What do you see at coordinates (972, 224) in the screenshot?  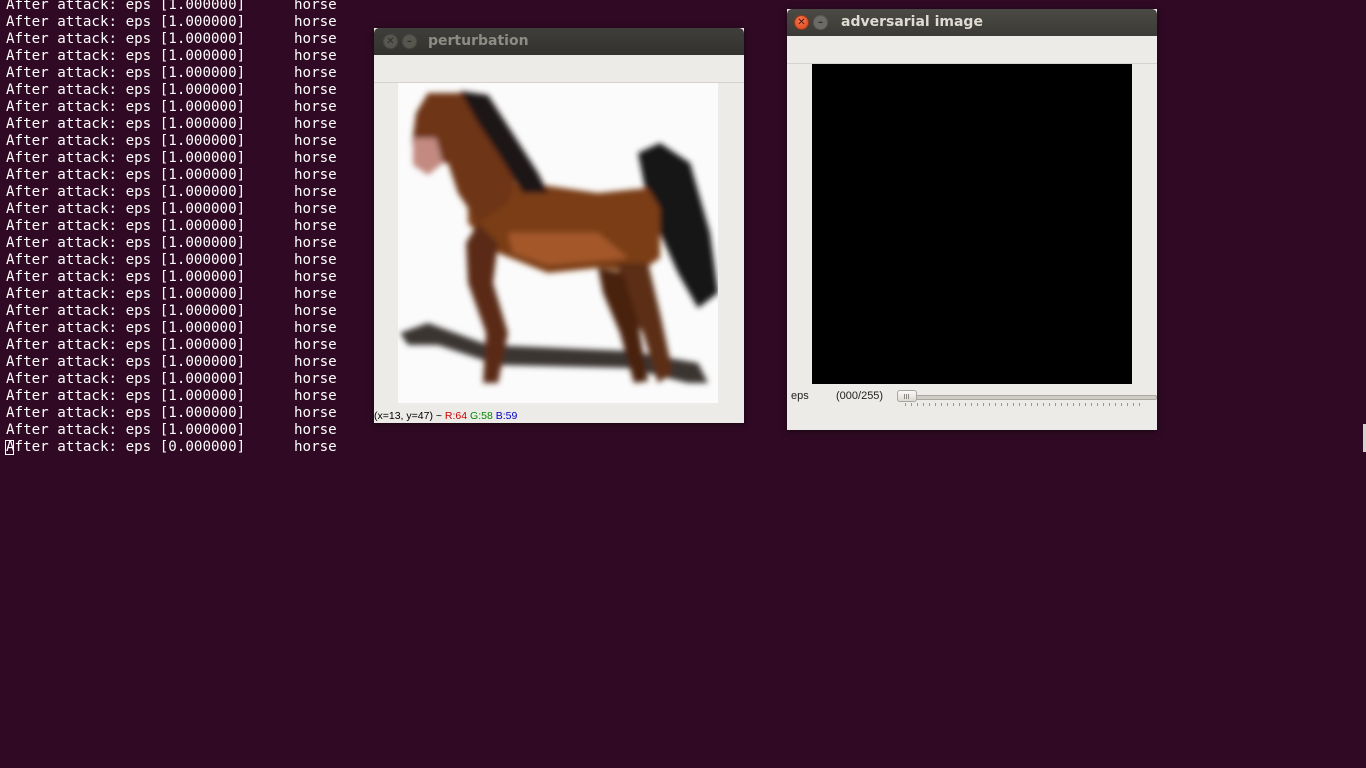 I see `adversarial-image` at bounding box center [972, 224].